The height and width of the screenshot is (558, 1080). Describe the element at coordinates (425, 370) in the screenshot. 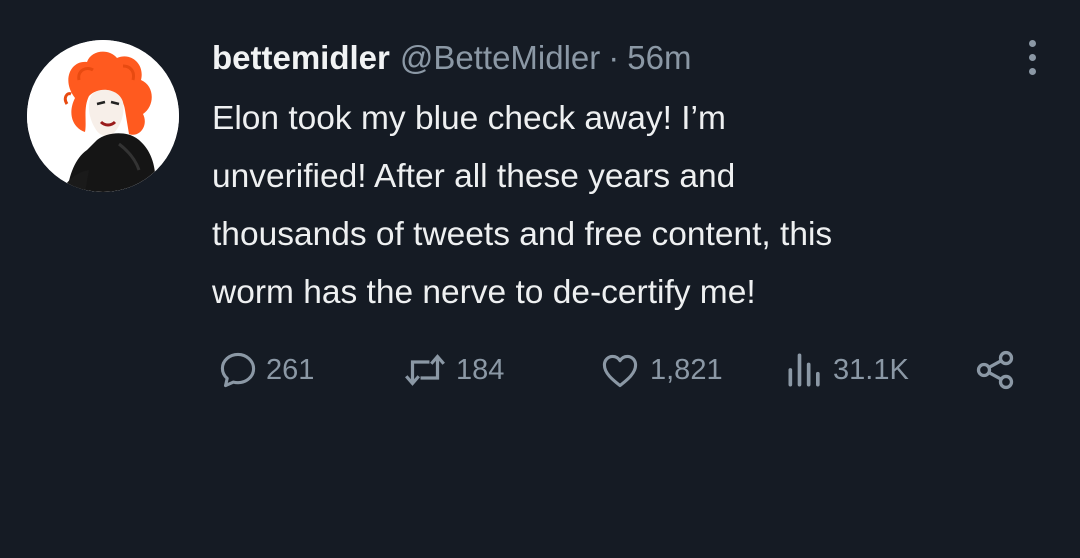

I see `retweet-icon` at that location.